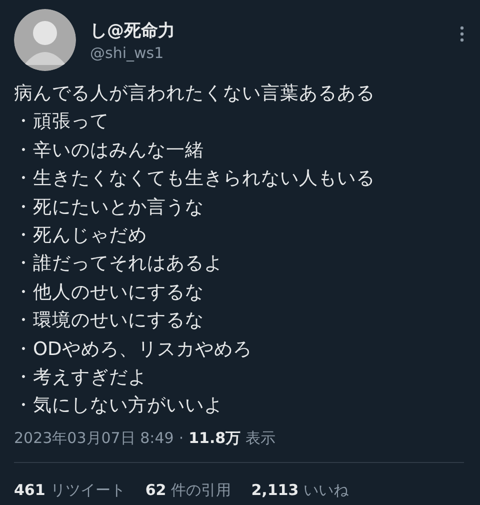  What do you see at coordinates (61, 122) in the screenshot?
I see `tweet-text-line: ・頑張って` at bounding box center [61, 122].